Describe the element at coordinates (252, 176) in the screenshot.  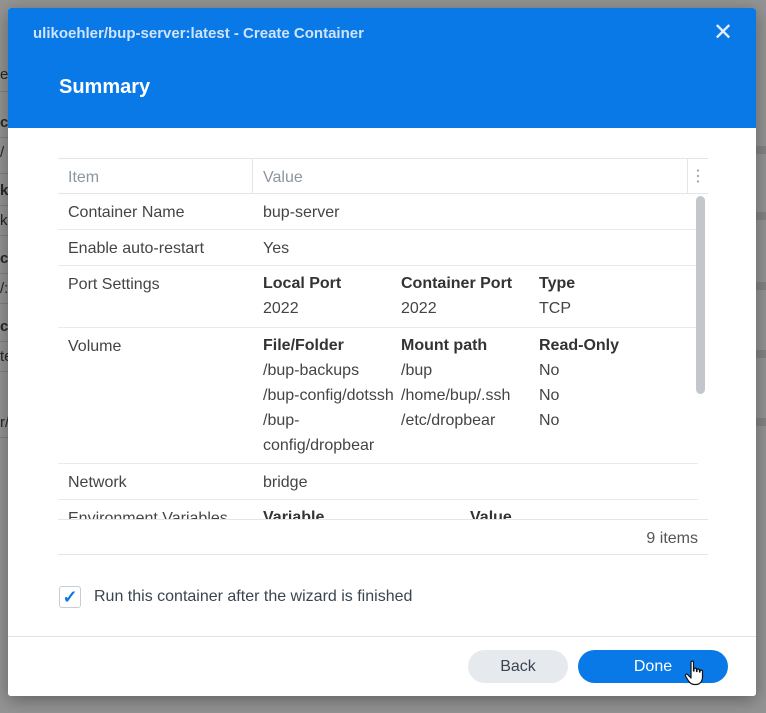
I see `column-divider` at that location.